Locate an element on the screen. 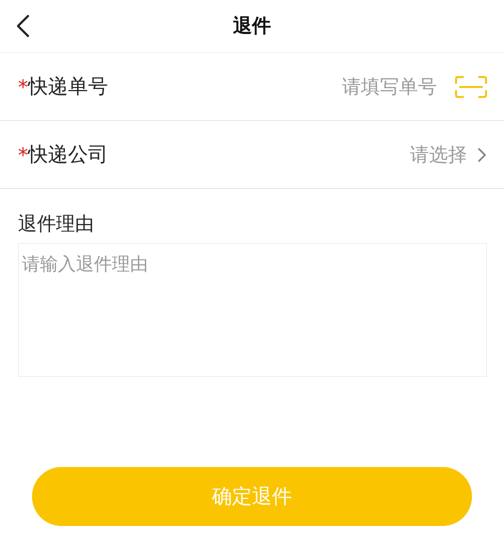 The width and height of the screenshot is (504, 542). tracking-number-field: 请填写单号 is located at coordinates (362, 87).